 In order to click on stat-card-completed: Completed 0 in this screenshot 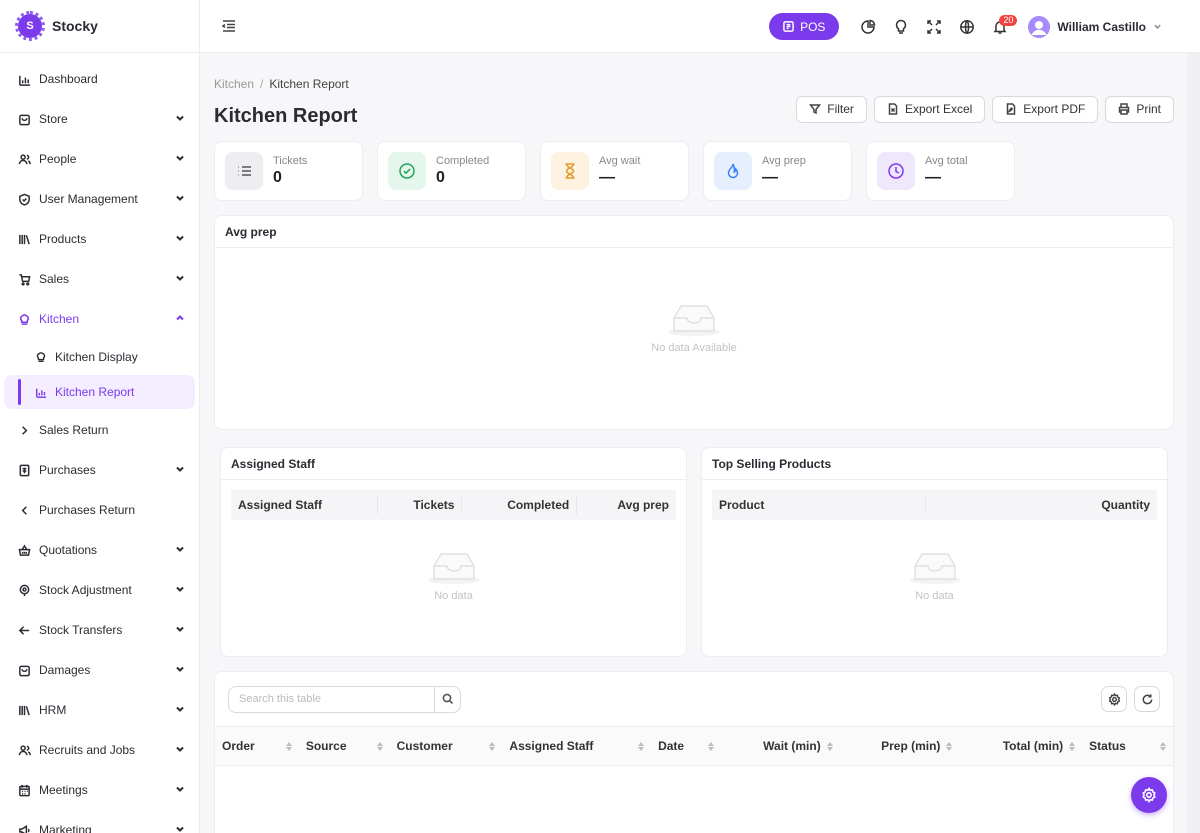, I will do `click(451, 171)`.